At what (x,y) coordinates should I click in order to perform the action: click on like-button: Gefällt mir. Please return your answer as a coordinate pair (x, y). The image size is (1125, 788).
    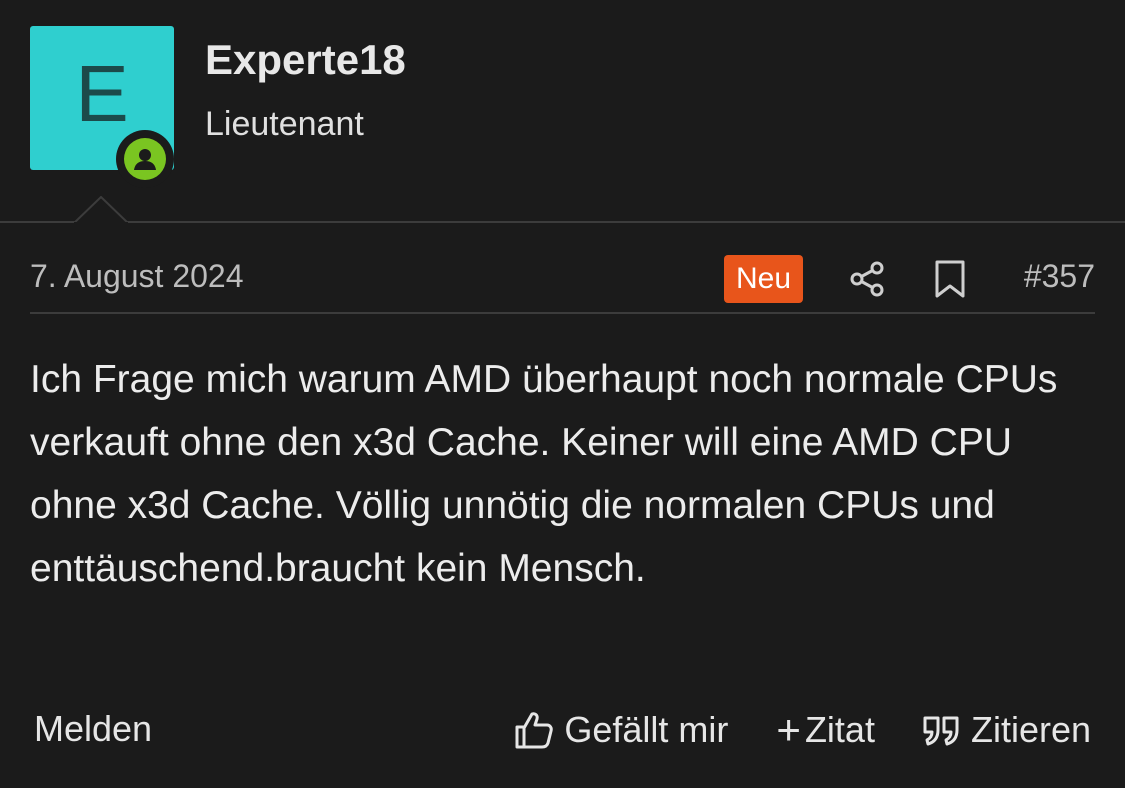
    Looking at the image, I should click on (621, 730).